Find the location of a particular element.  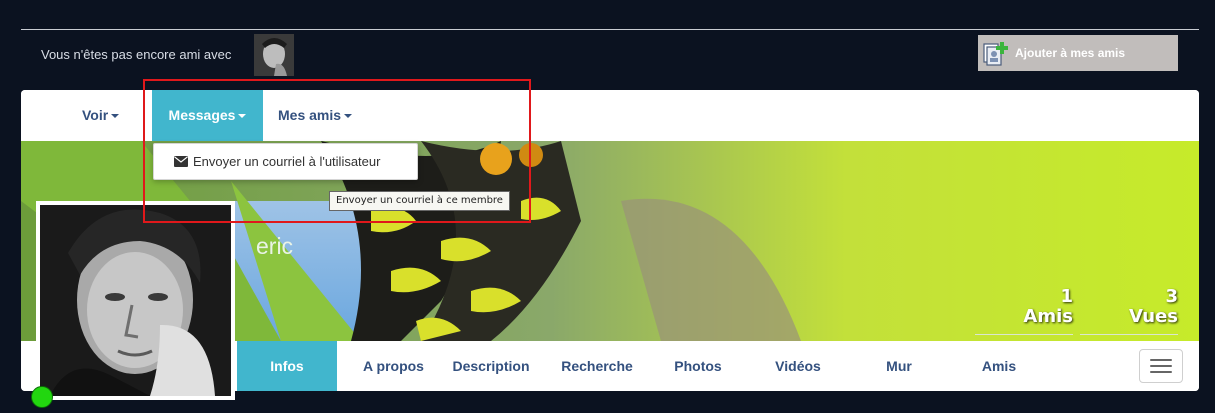

menu-messages: Messages is located at coordinates (207, 115).